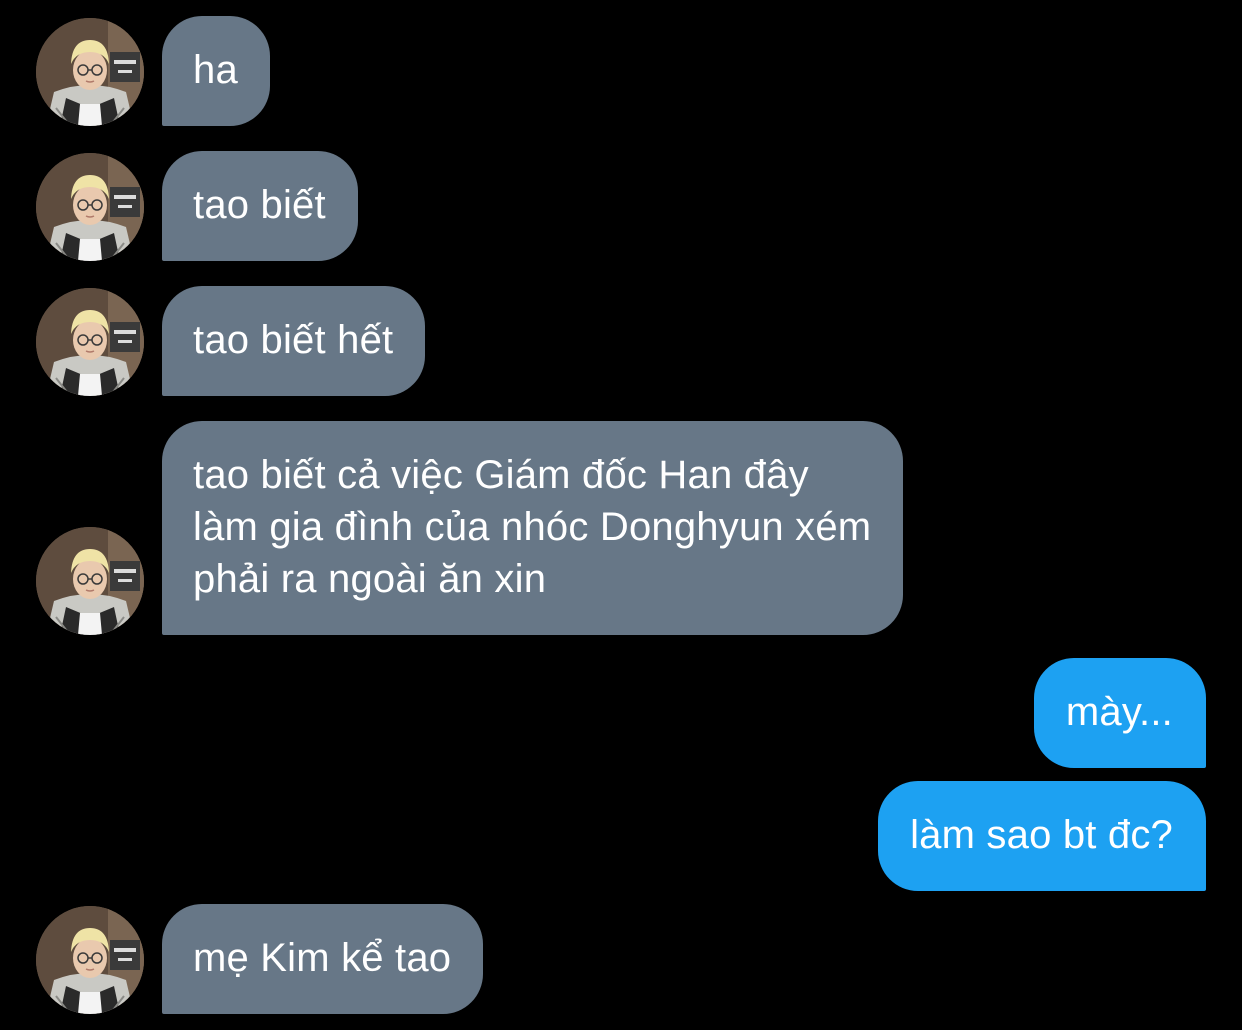 This screenshot has width=1242, height=1030. I want to click on message-row: tao biết hết, so click(231, 341).